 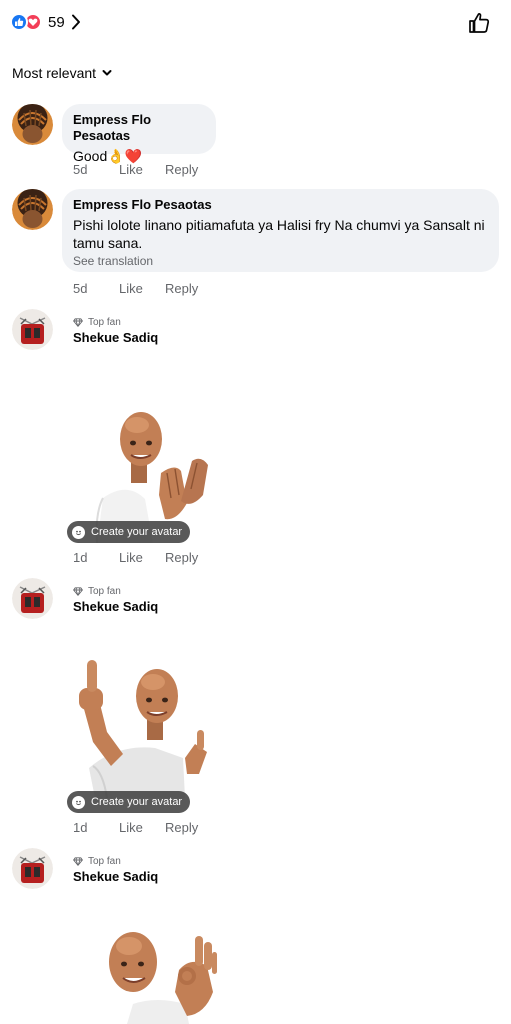 I want to click on avatar-sticker-thumbs-up, so click(x=142, y=728).